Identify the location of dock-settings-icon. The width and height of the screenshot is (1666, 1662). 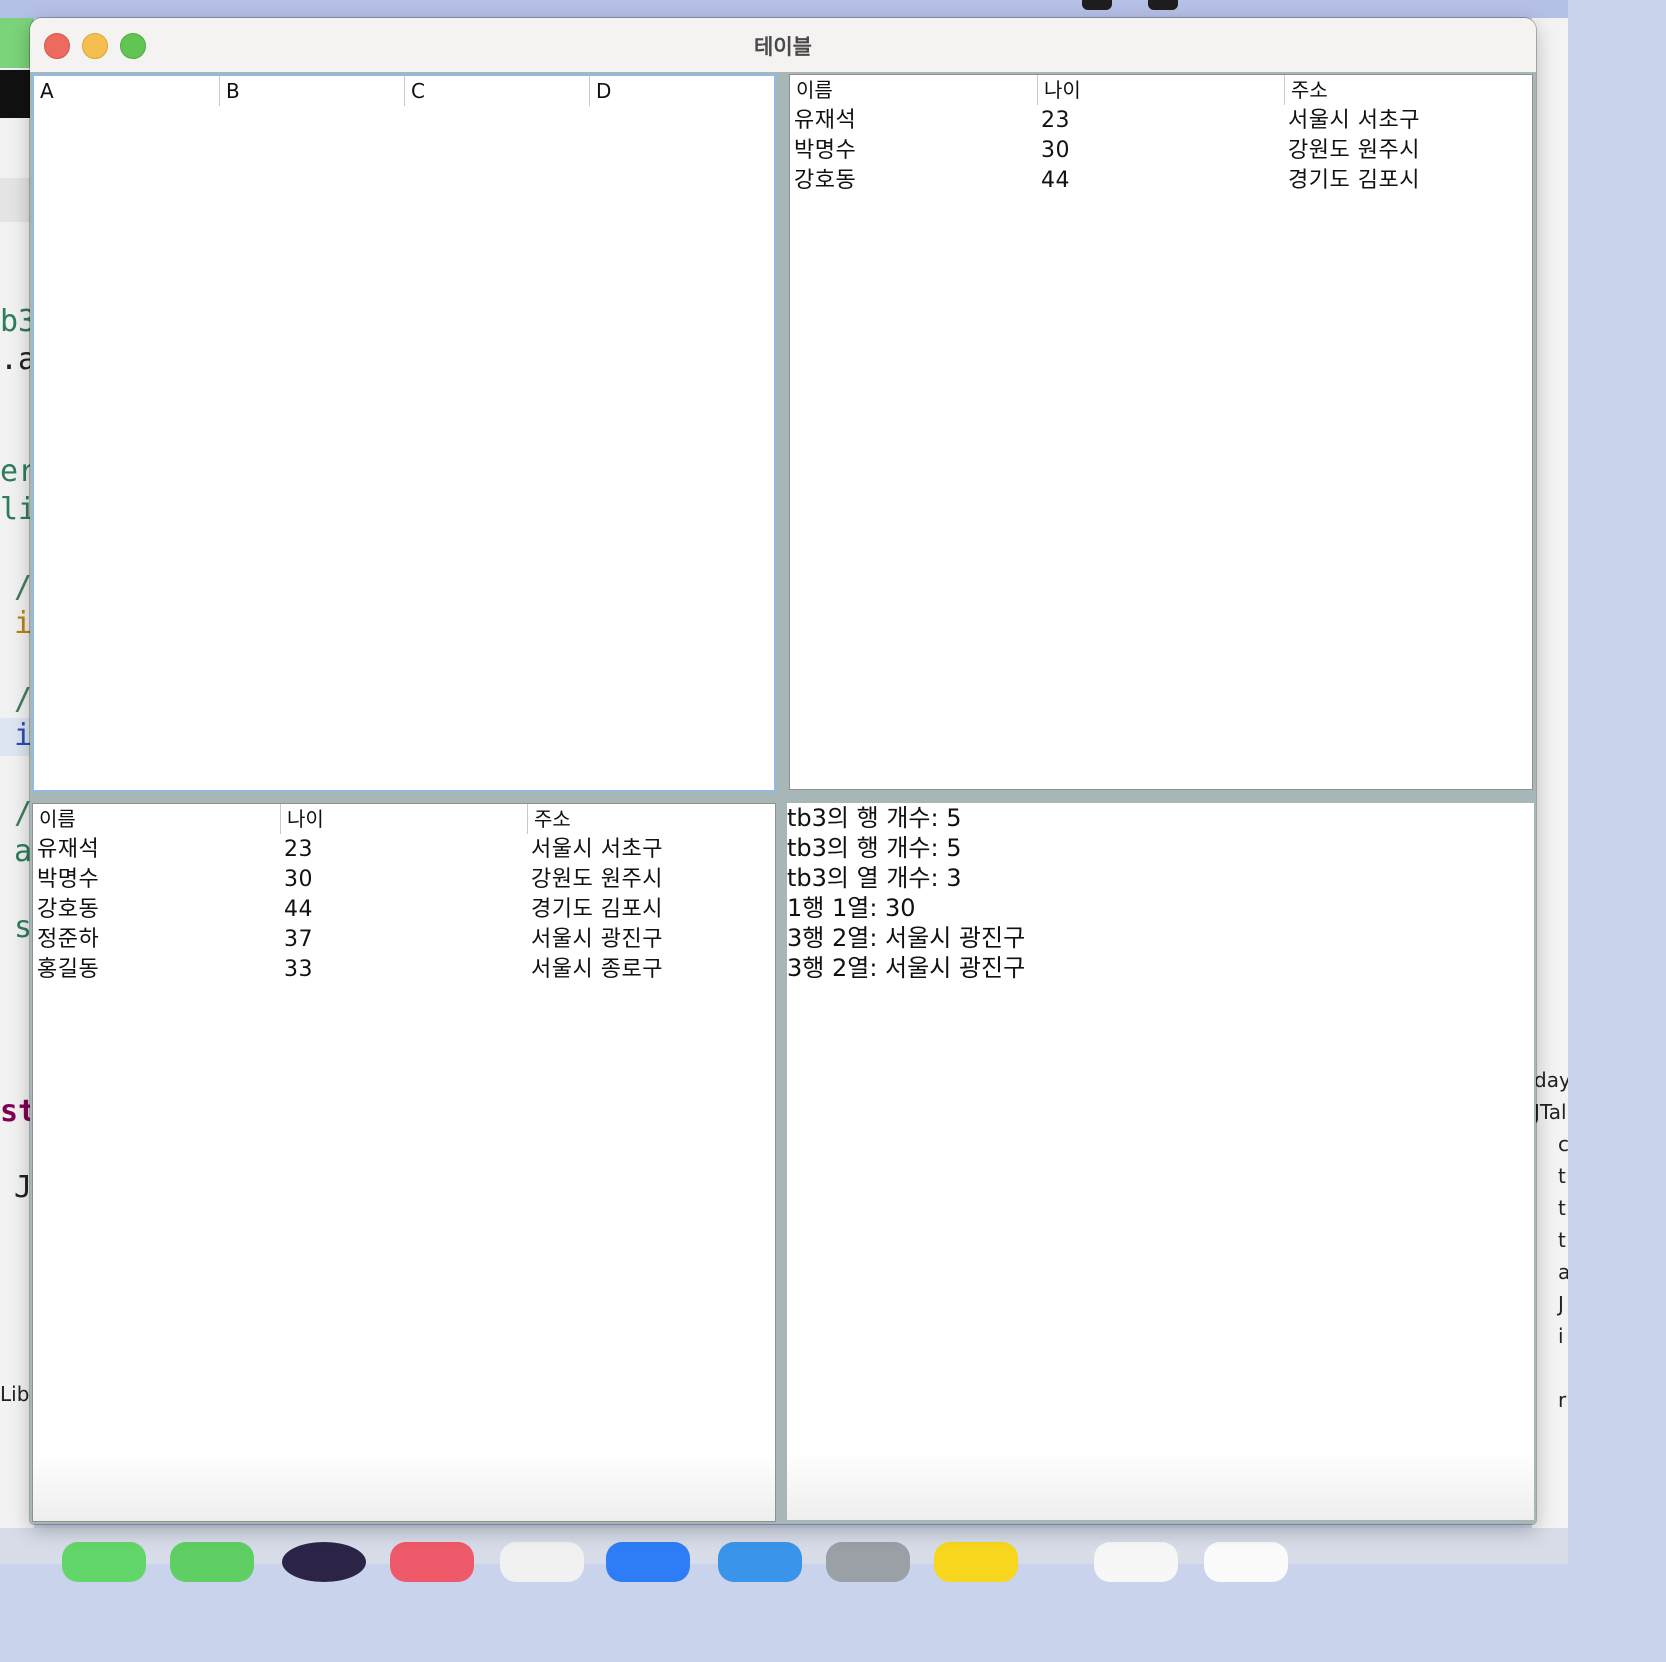
(868, 1562).